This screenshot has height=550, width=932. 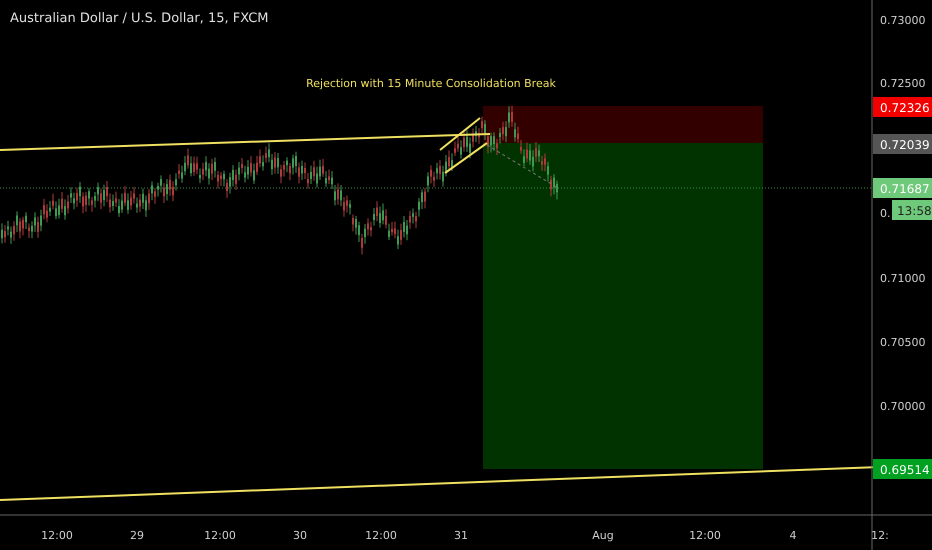 What do you see at coordinates (903, 406) in the screenshot?
I see `price-axis-label: 0.70000` at bounding box center [903, 406].